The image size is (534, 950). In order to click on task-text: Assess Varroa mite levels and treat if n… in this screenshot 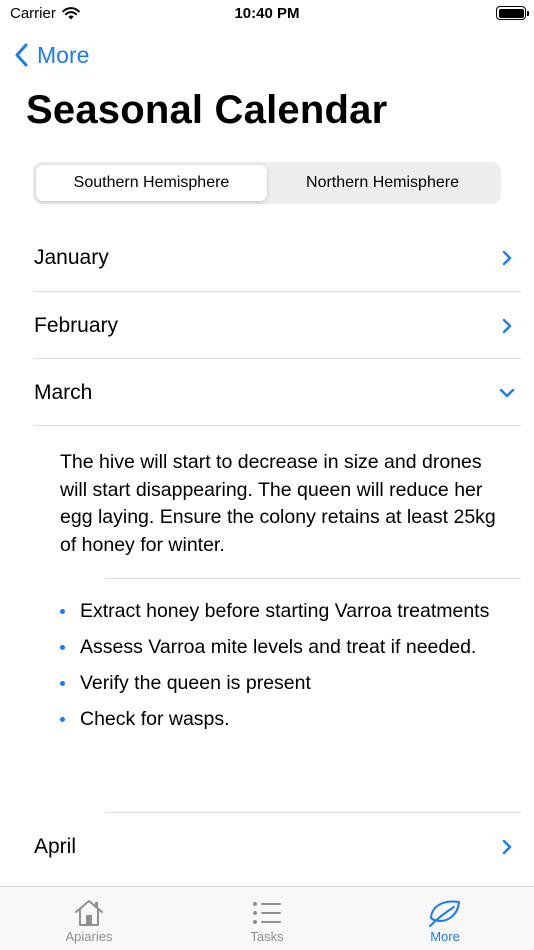, I will do `click(278, 647)`.